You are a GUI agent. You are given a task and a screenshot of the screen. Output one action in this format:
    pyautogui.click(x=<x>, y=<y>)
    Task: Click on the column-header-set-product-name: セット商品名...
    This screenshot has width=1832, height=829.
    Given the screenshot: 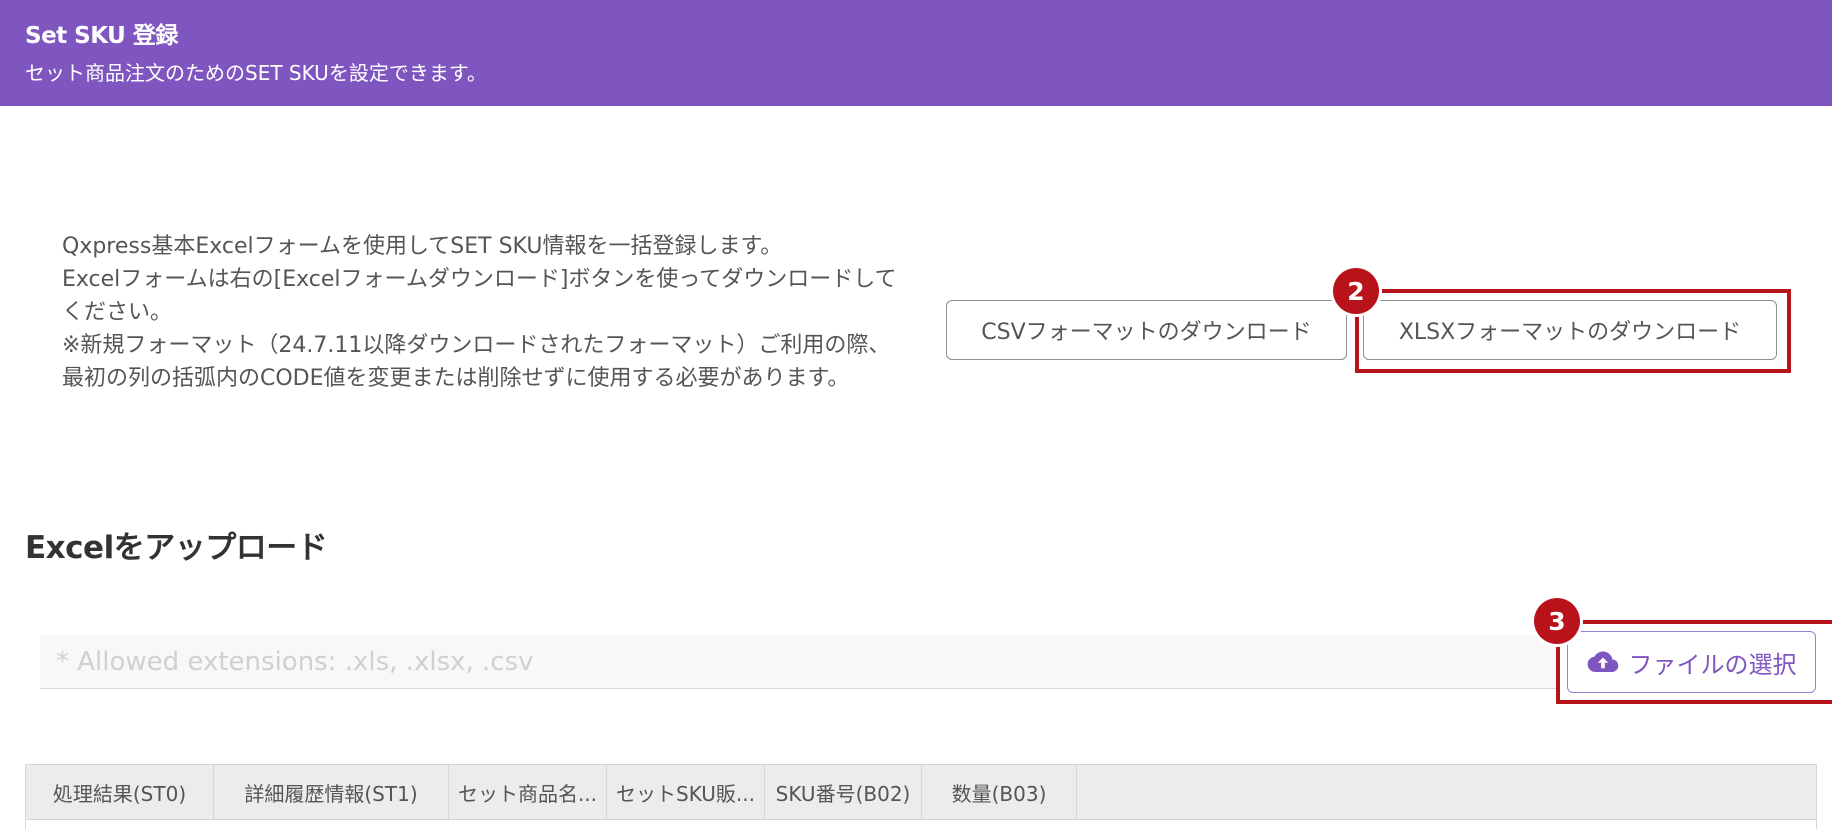 What is the action you would take?
    pyautogui.click(x=528, y=792)
    